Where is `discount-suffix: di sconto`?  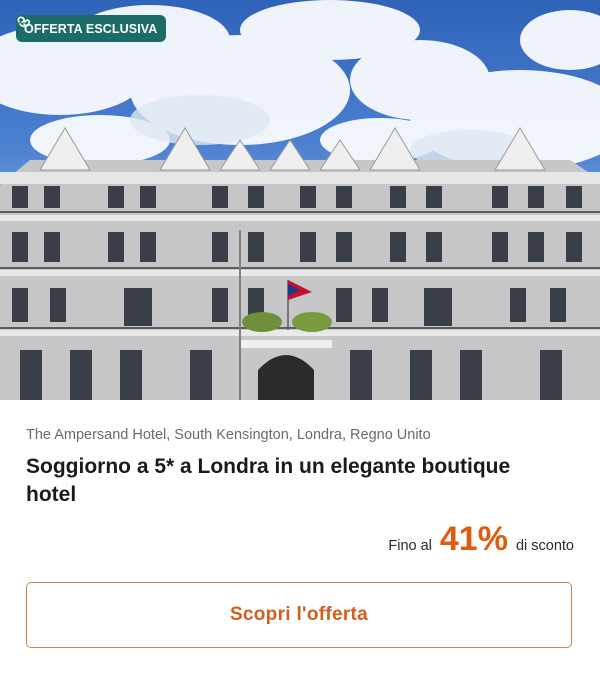 discount-suffix: di sconto is located at coordinates (544, 546).